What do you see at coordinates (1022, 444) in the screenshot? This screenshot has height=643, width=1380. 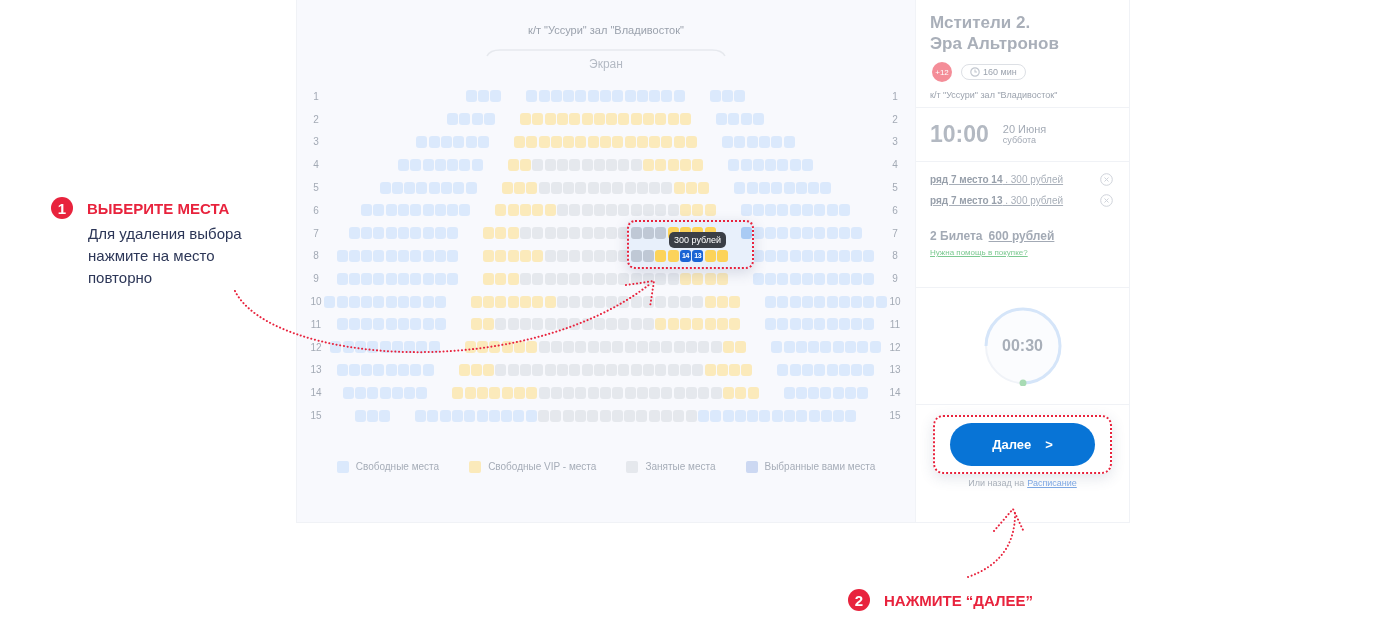 I see `next-button: Далее >` at bounding box center [1022, 444].